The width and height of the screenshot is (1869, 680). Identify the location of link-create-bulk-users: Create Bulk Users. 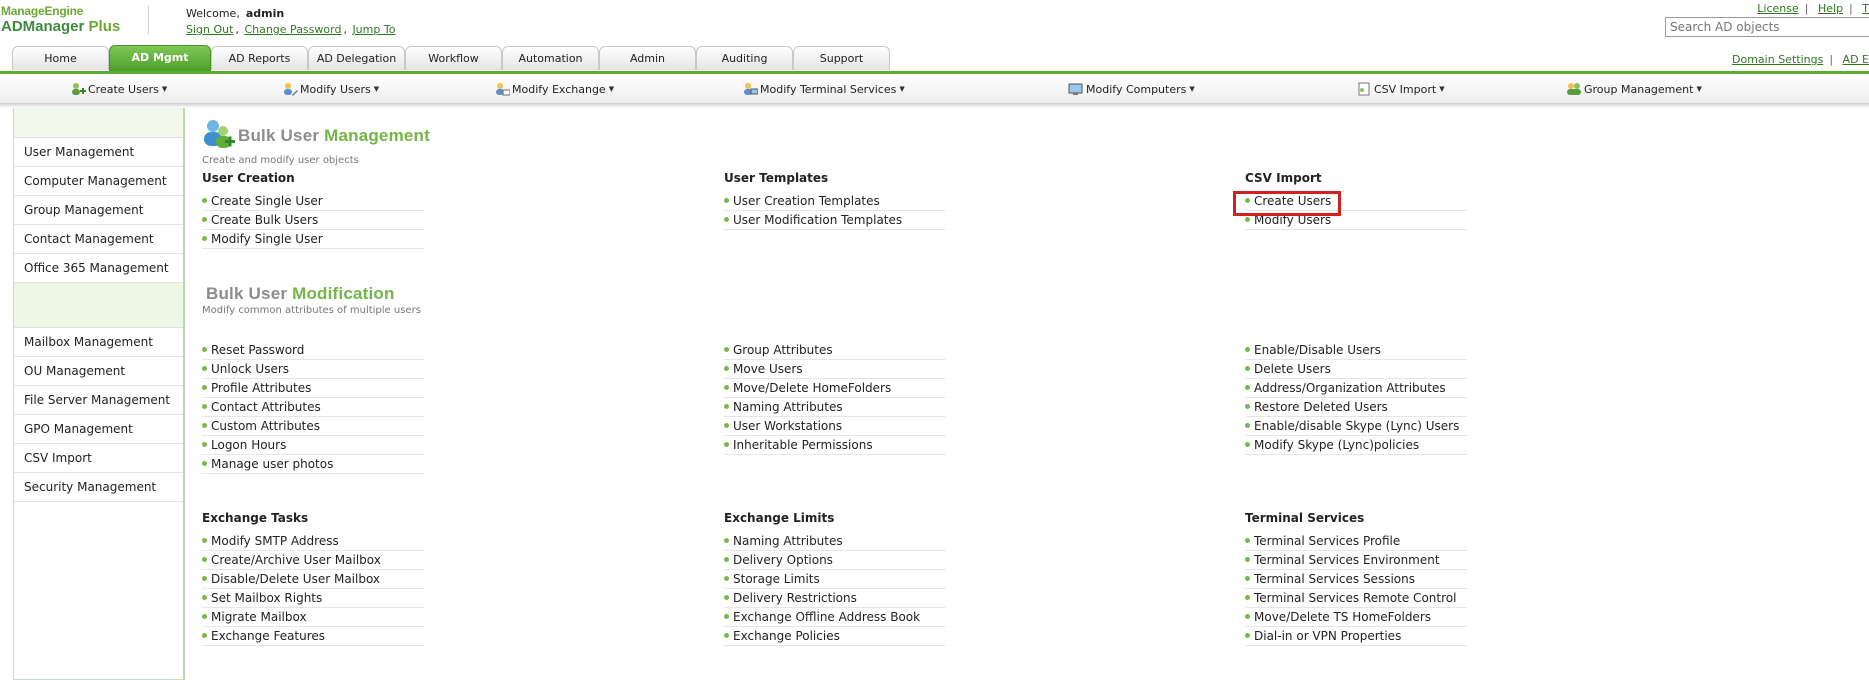
(313, 220).